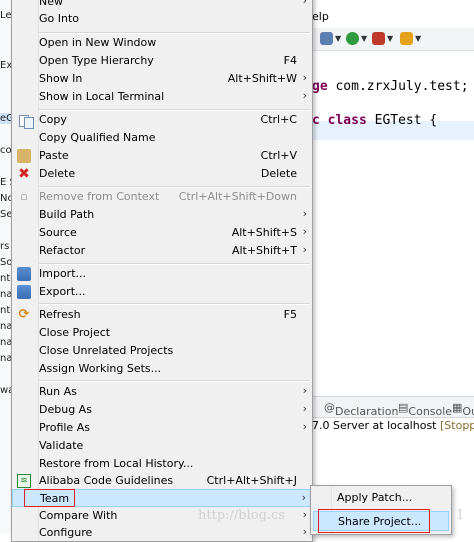 The height and width of the screenshot is (542, 474). I want to click on menu-item-refresh: ⟳ Refresh F5, so click(162, 315).